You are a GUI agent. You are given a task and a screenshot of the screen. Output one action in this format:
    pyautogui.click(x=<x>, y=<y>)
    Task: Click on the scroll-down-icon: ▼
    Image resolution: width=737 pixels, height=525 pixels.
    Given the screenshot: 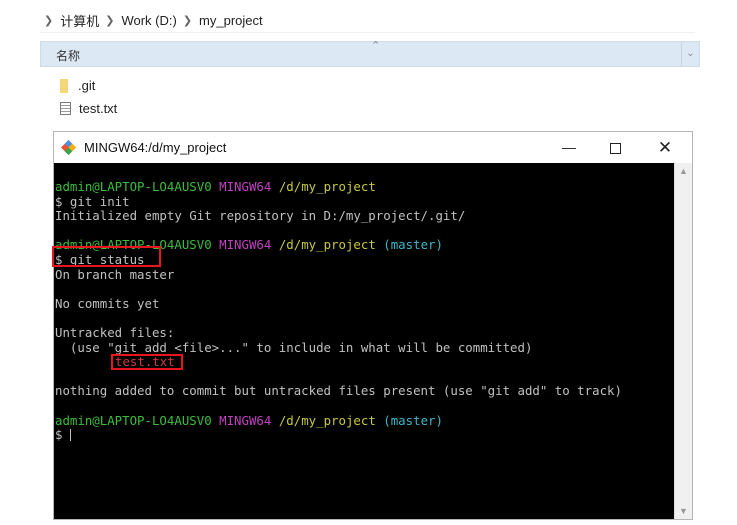 What is the action you would take?
    pyautogui.click(x=683, y=511)
    